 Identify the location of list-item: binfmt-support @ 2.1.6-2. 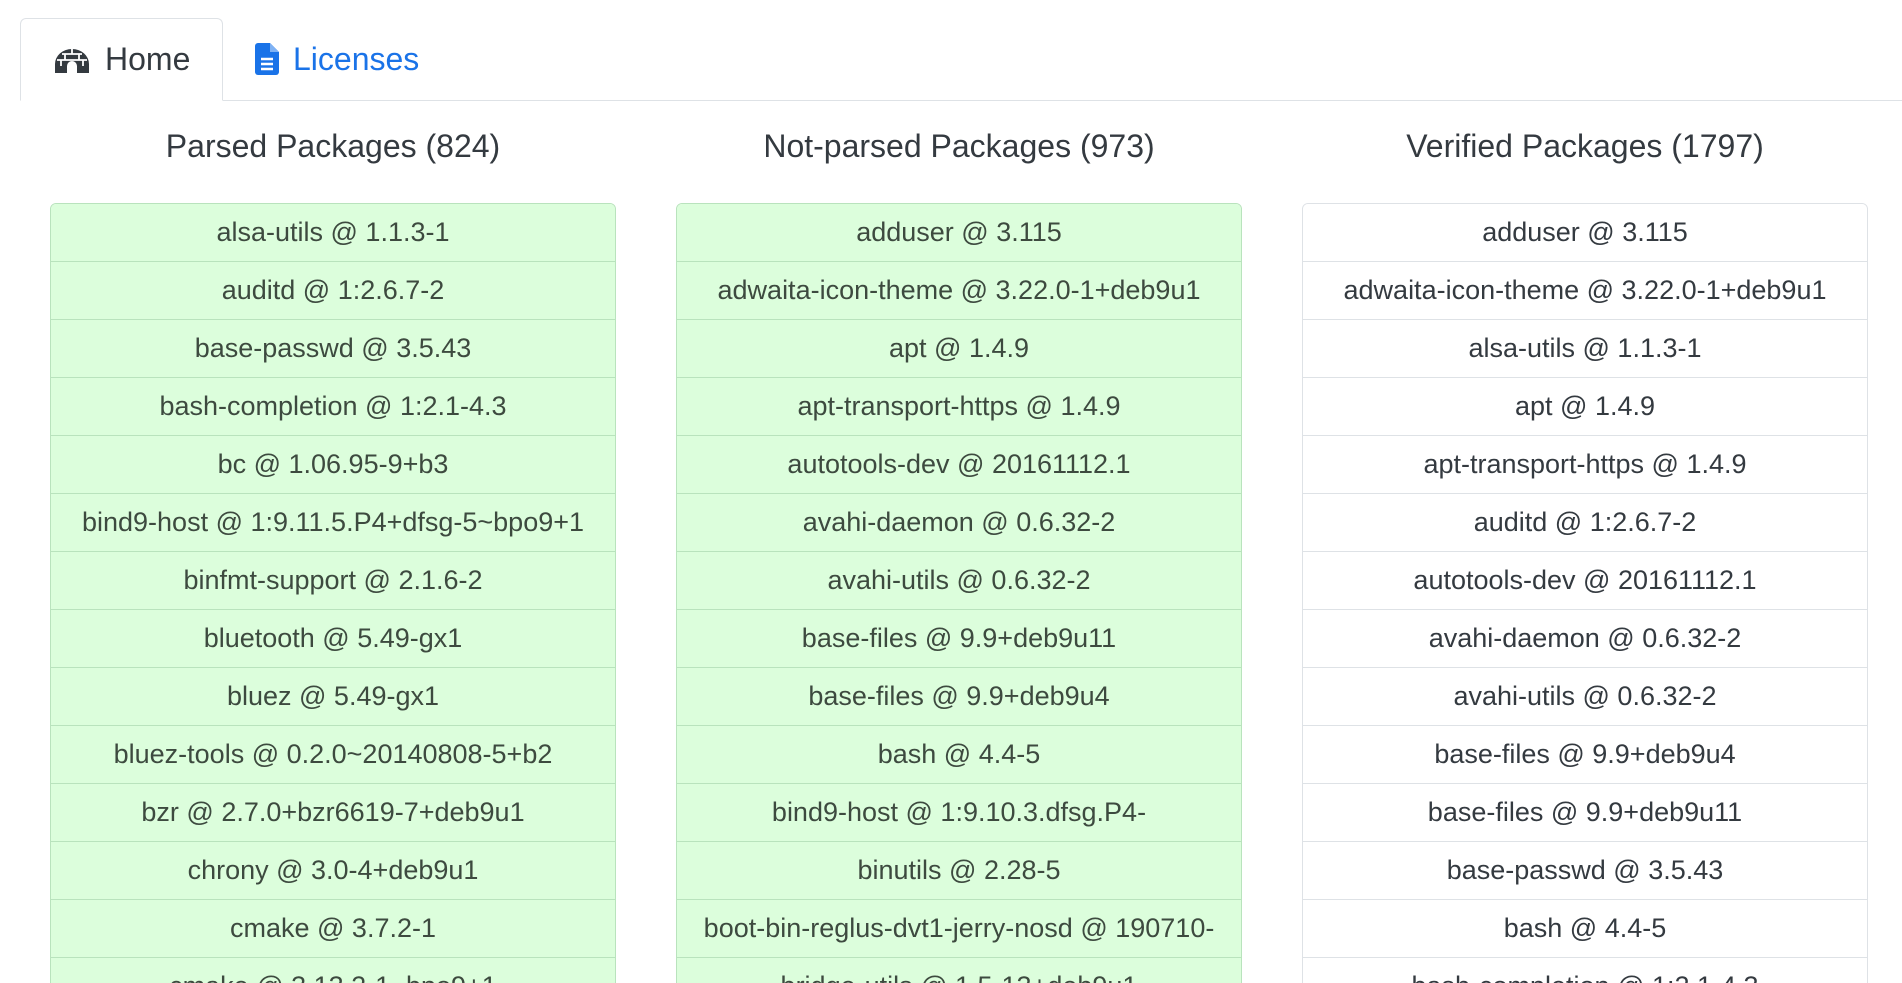
(333, 580).